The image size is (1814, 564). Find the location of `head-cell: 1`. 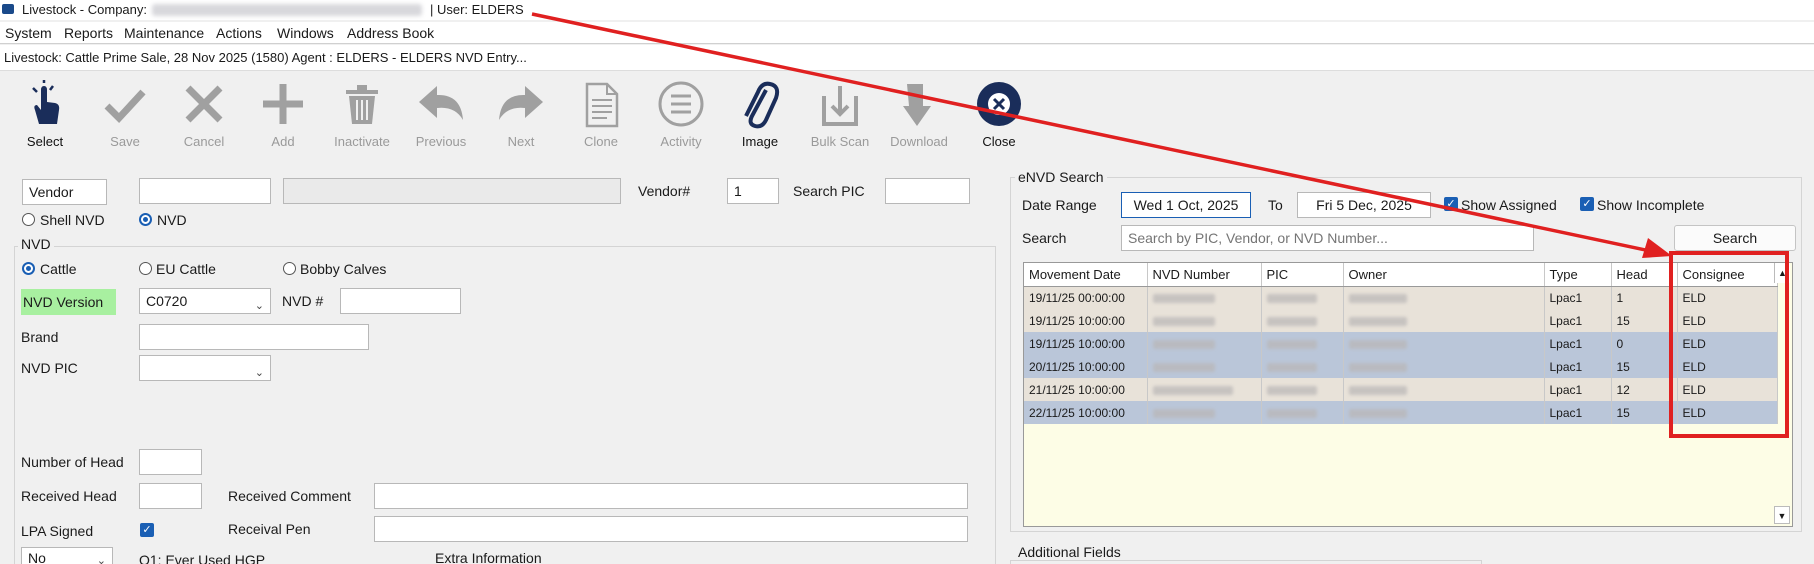

head-cell: 1 is located at coordinates (1644, 297).